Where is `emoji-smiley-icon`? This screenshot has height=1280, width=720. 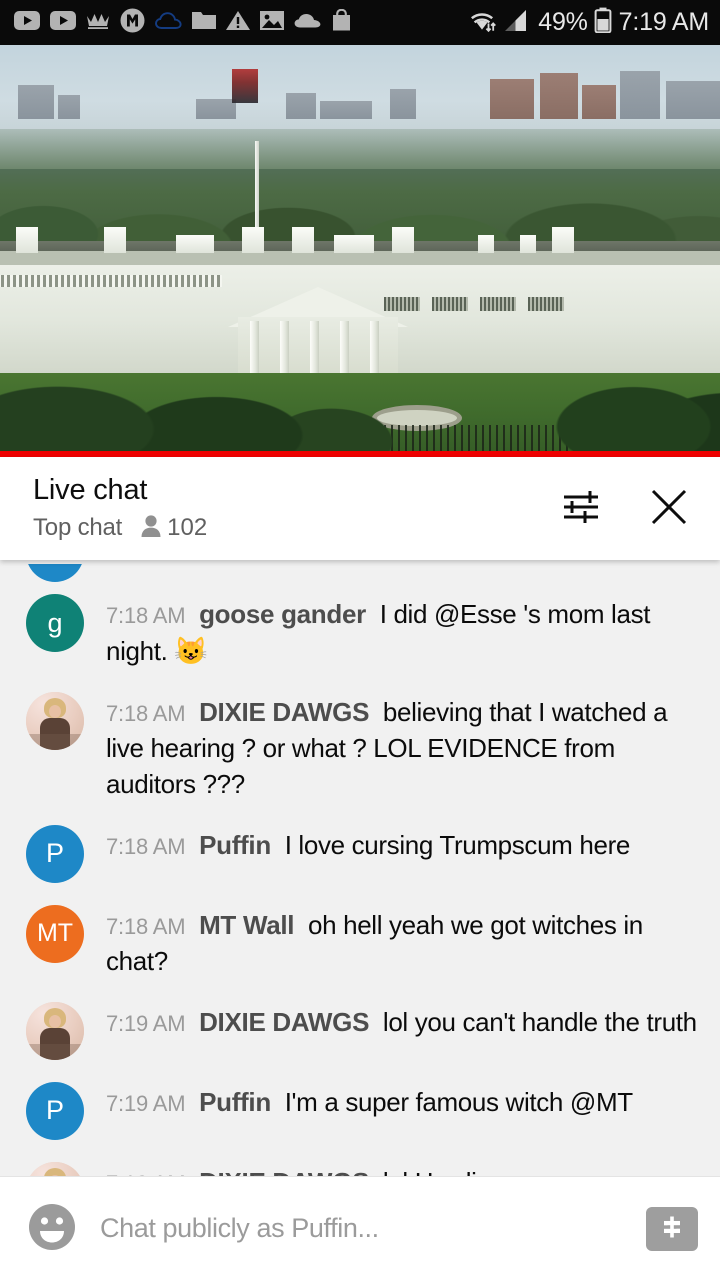 emoji-smiley-icon is located at coordinates (52, 1228).